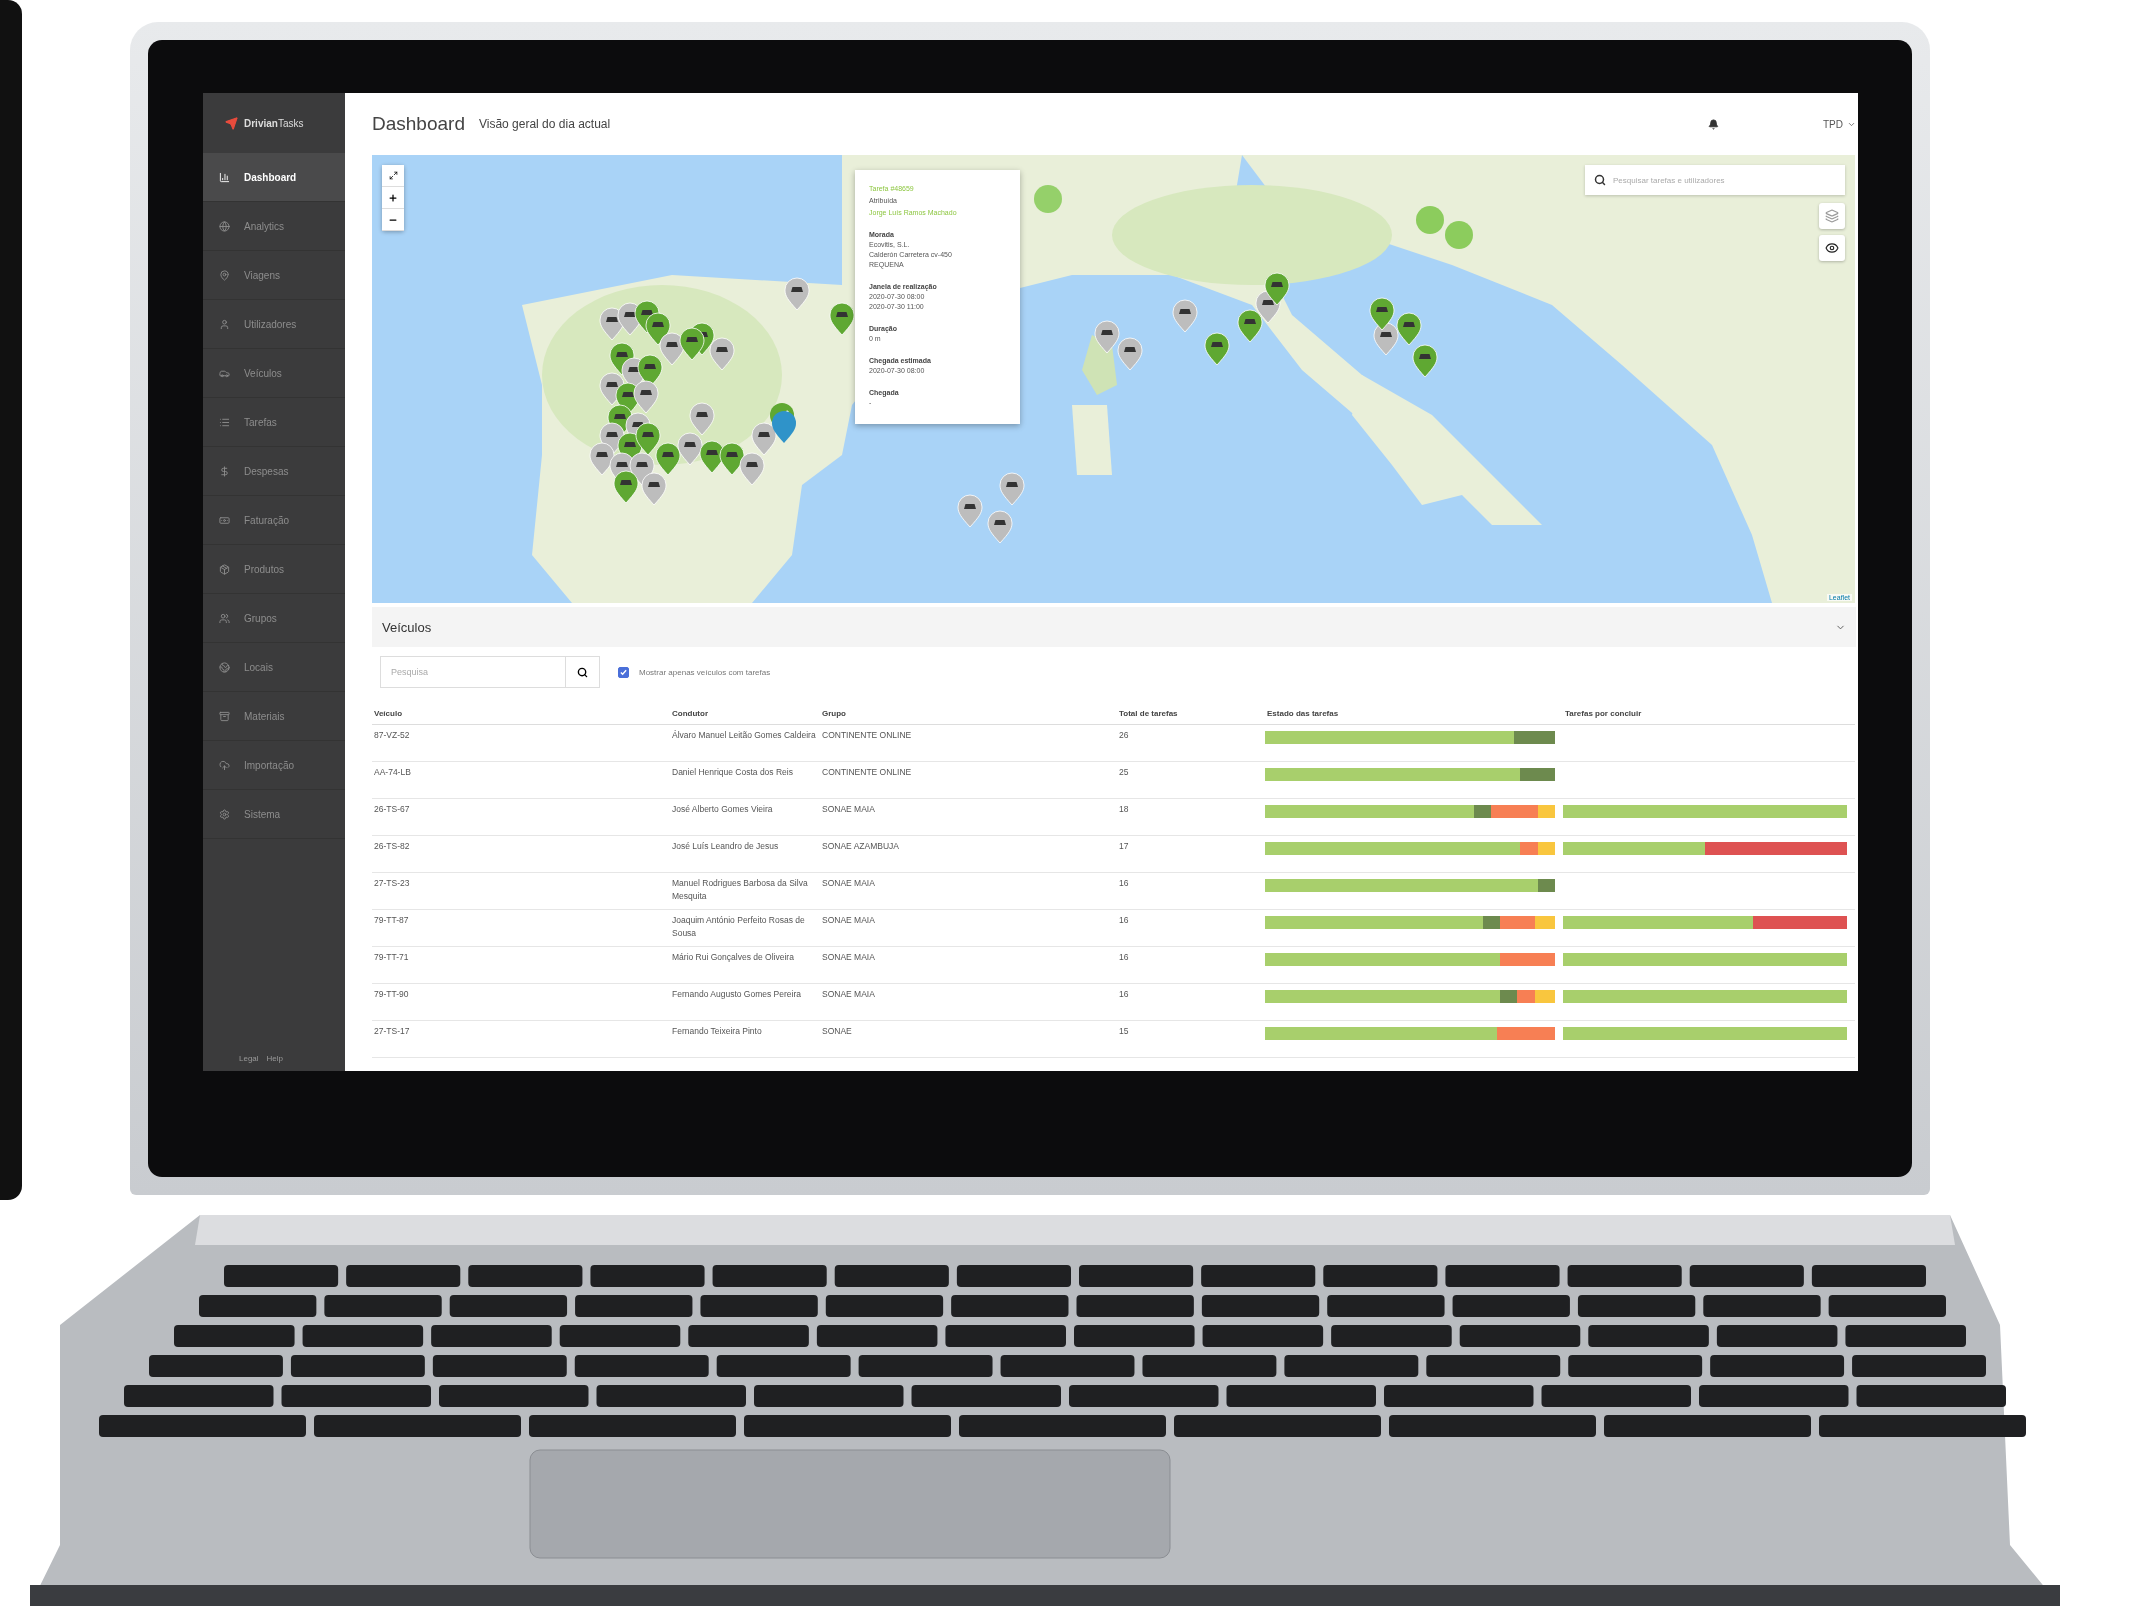  Describe the element at coordinates (521, 854) in the screenshot. I see `table-cell: 26-TS-82` at that location.